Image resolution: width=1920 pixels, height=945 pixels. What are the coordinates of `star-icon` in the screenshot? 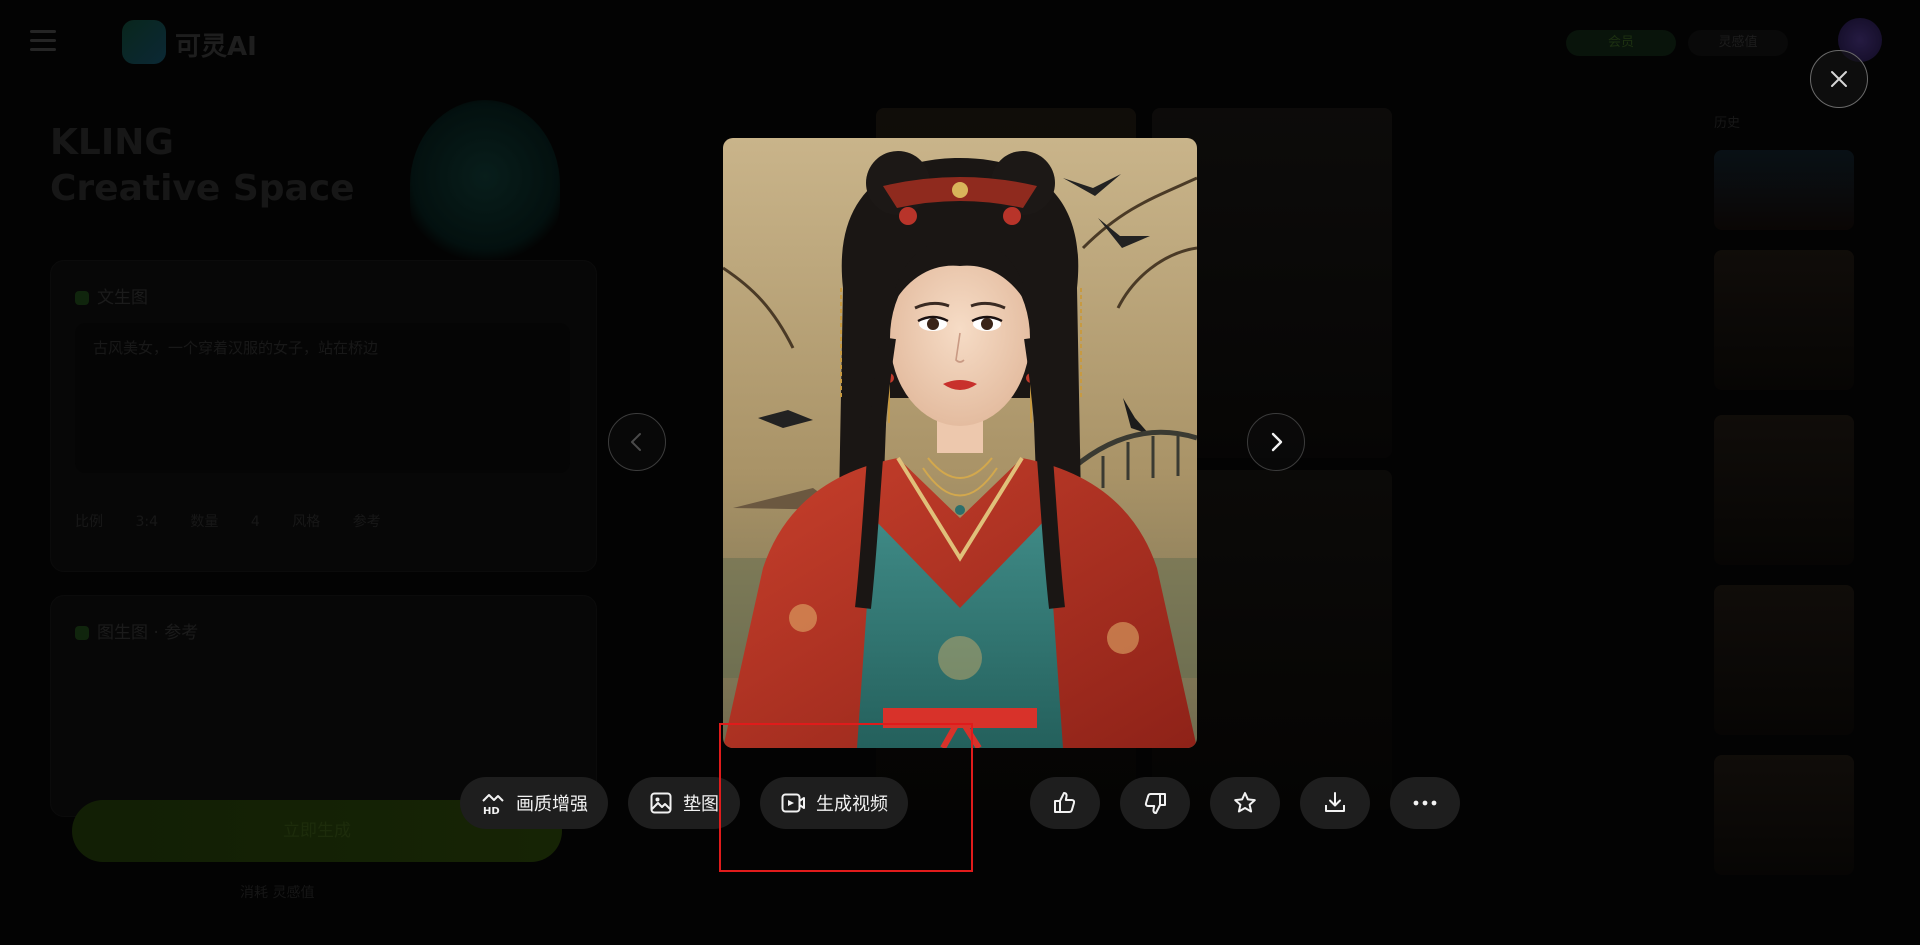 It's located at (1245, 802).